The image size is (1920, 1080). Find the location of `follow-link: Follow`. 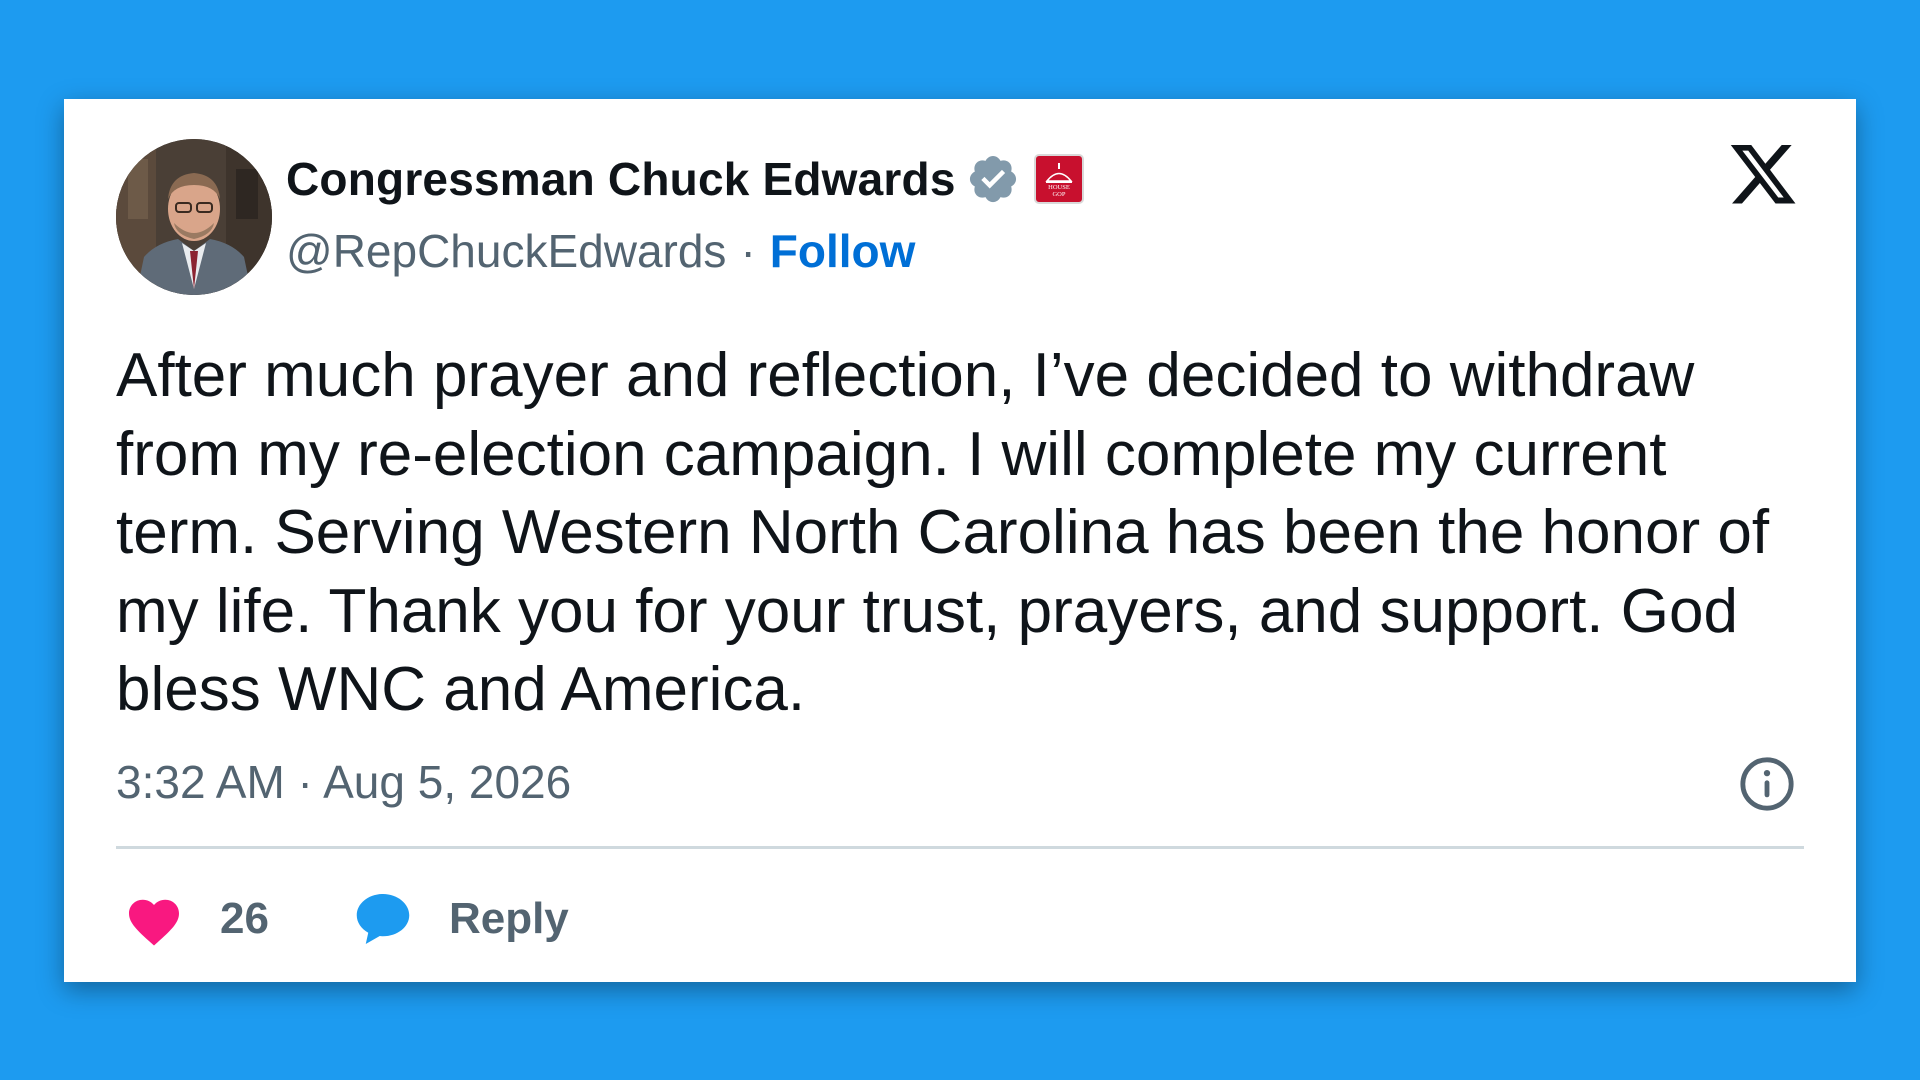

follow-link: Follow is located at coordinates (843, 251).